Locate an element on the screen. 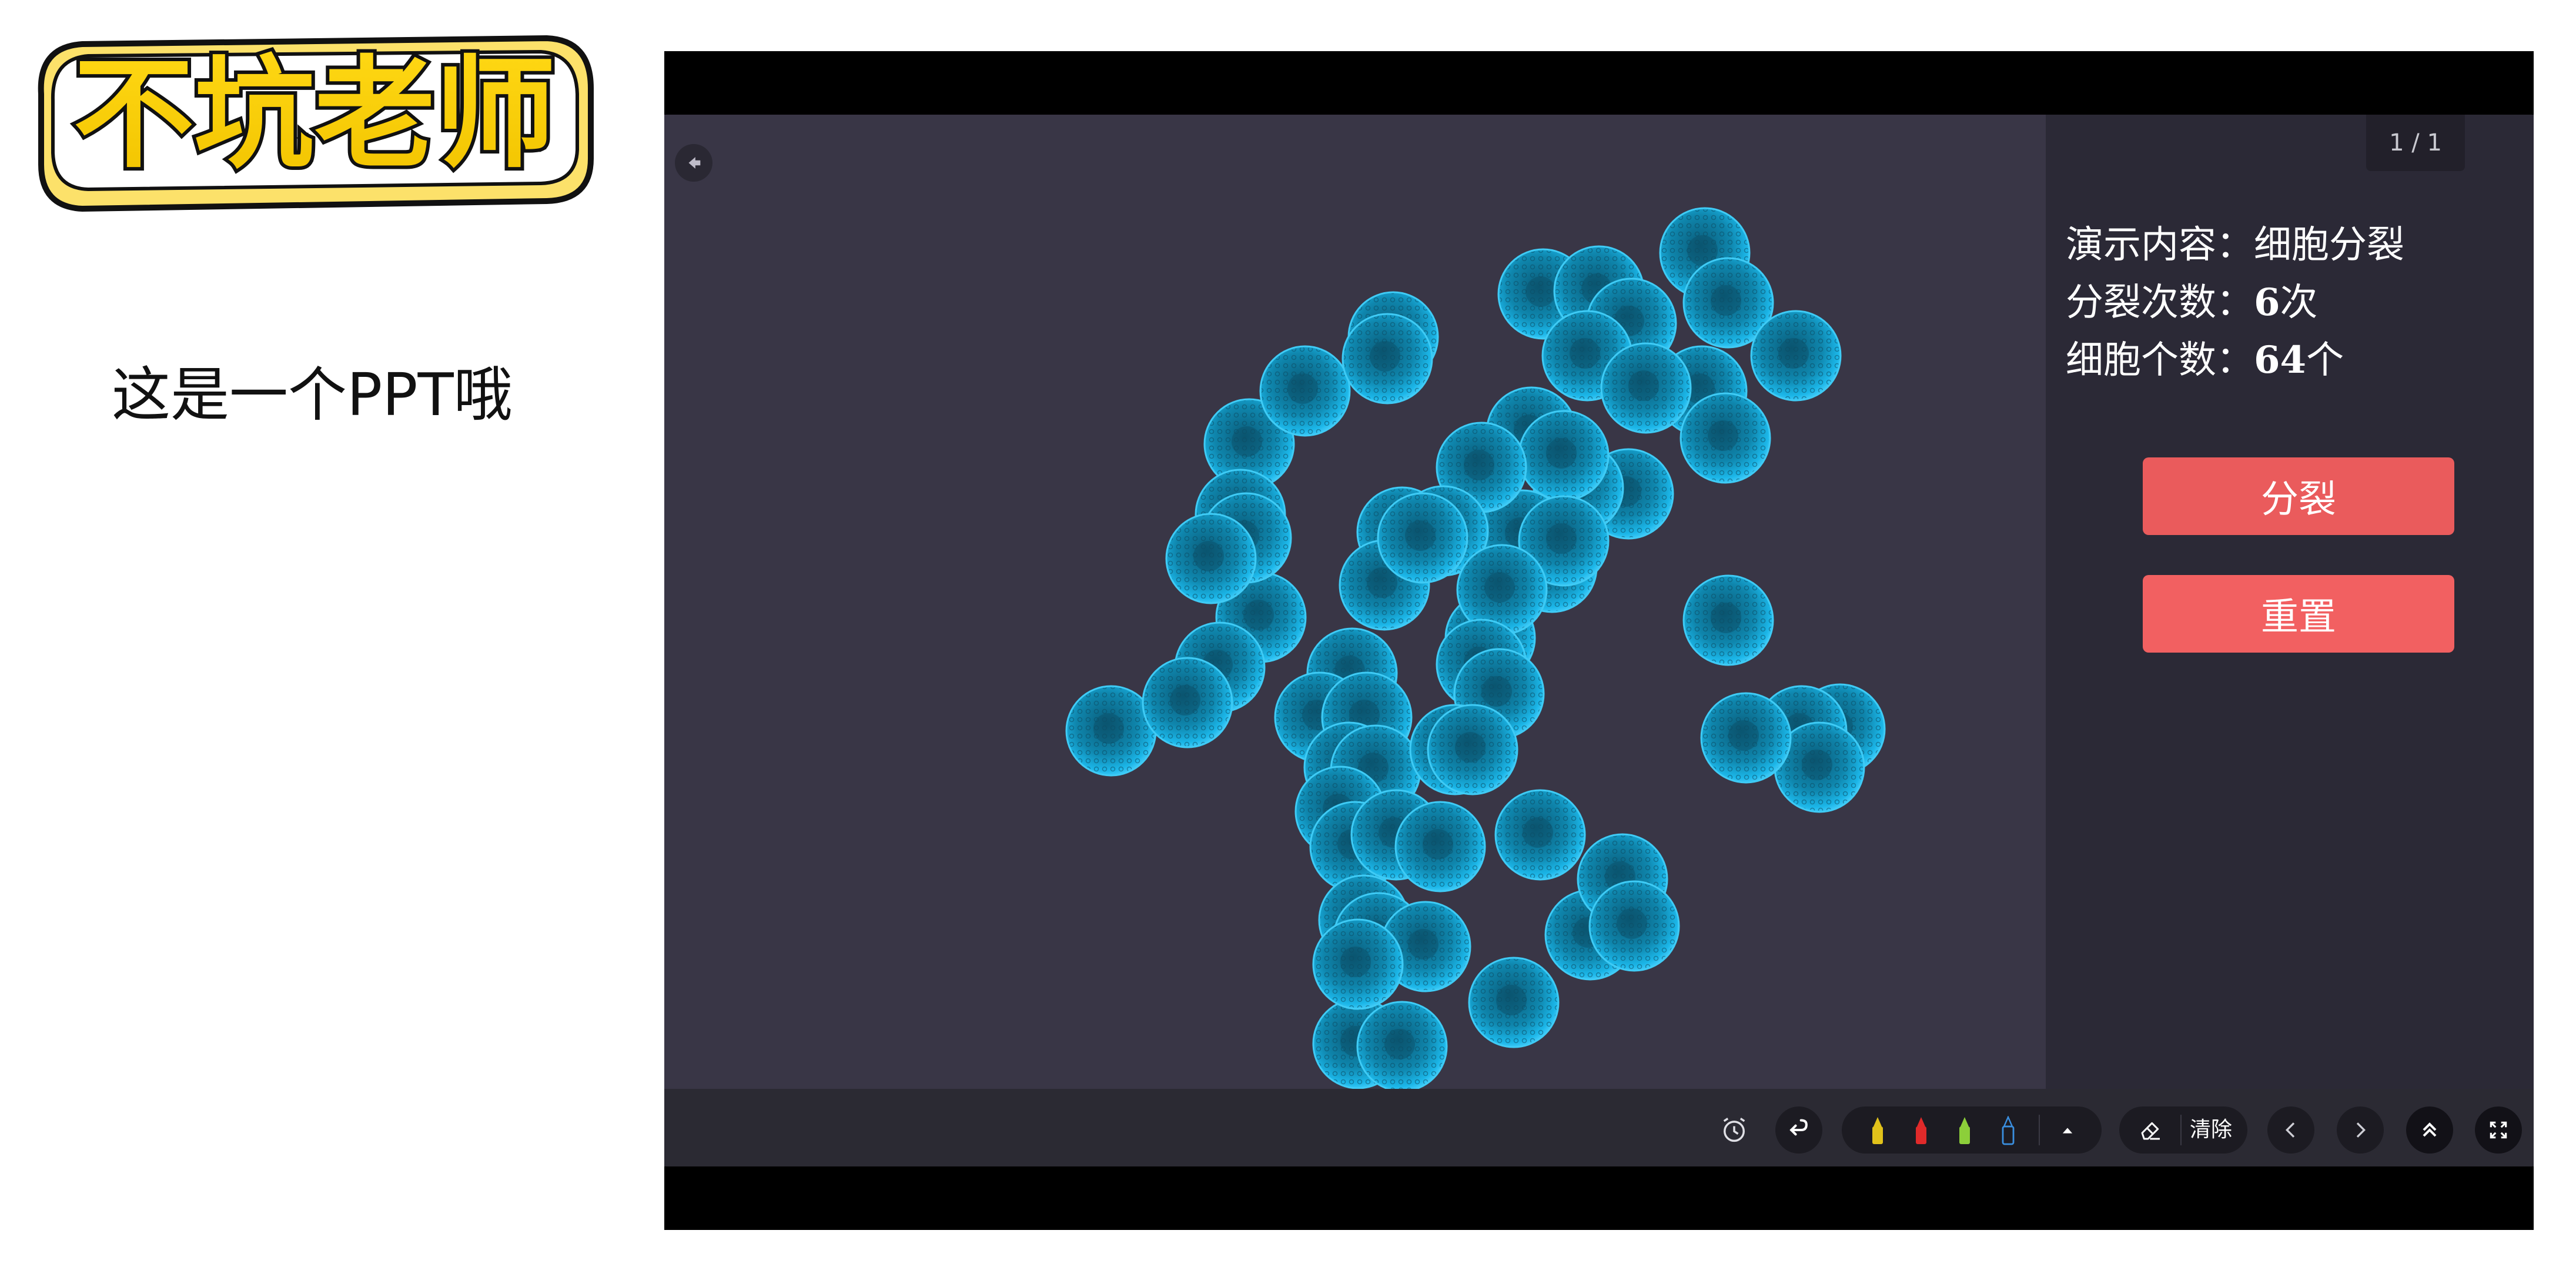 This screenshot has height=1267, width=2576. collapse-toolbar-button is located at coordinates (2429, 1130).